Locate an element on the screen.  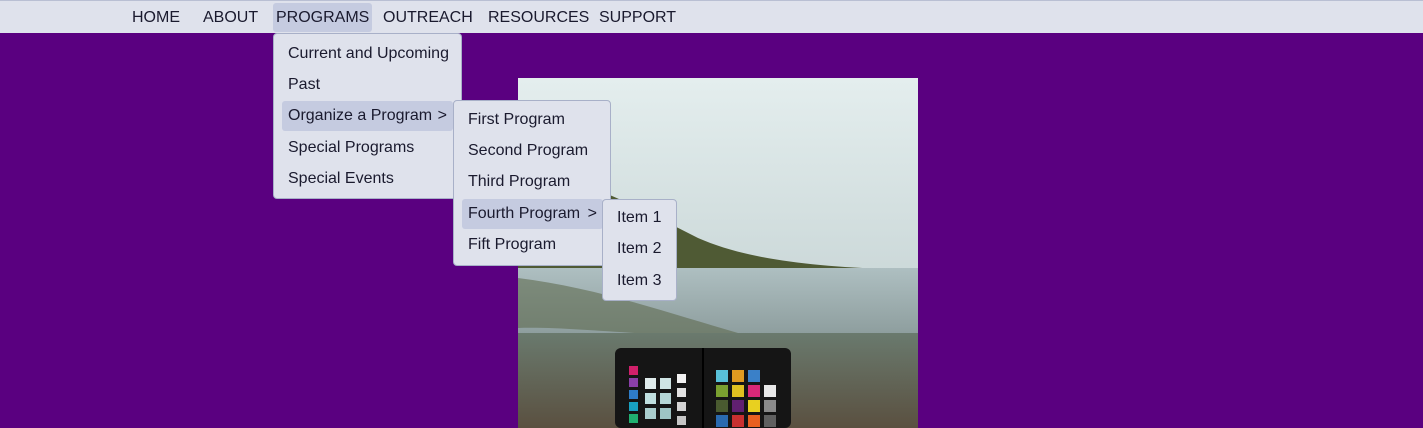
menu-item-special-events: Special Events is located at coordinates (341, 179).